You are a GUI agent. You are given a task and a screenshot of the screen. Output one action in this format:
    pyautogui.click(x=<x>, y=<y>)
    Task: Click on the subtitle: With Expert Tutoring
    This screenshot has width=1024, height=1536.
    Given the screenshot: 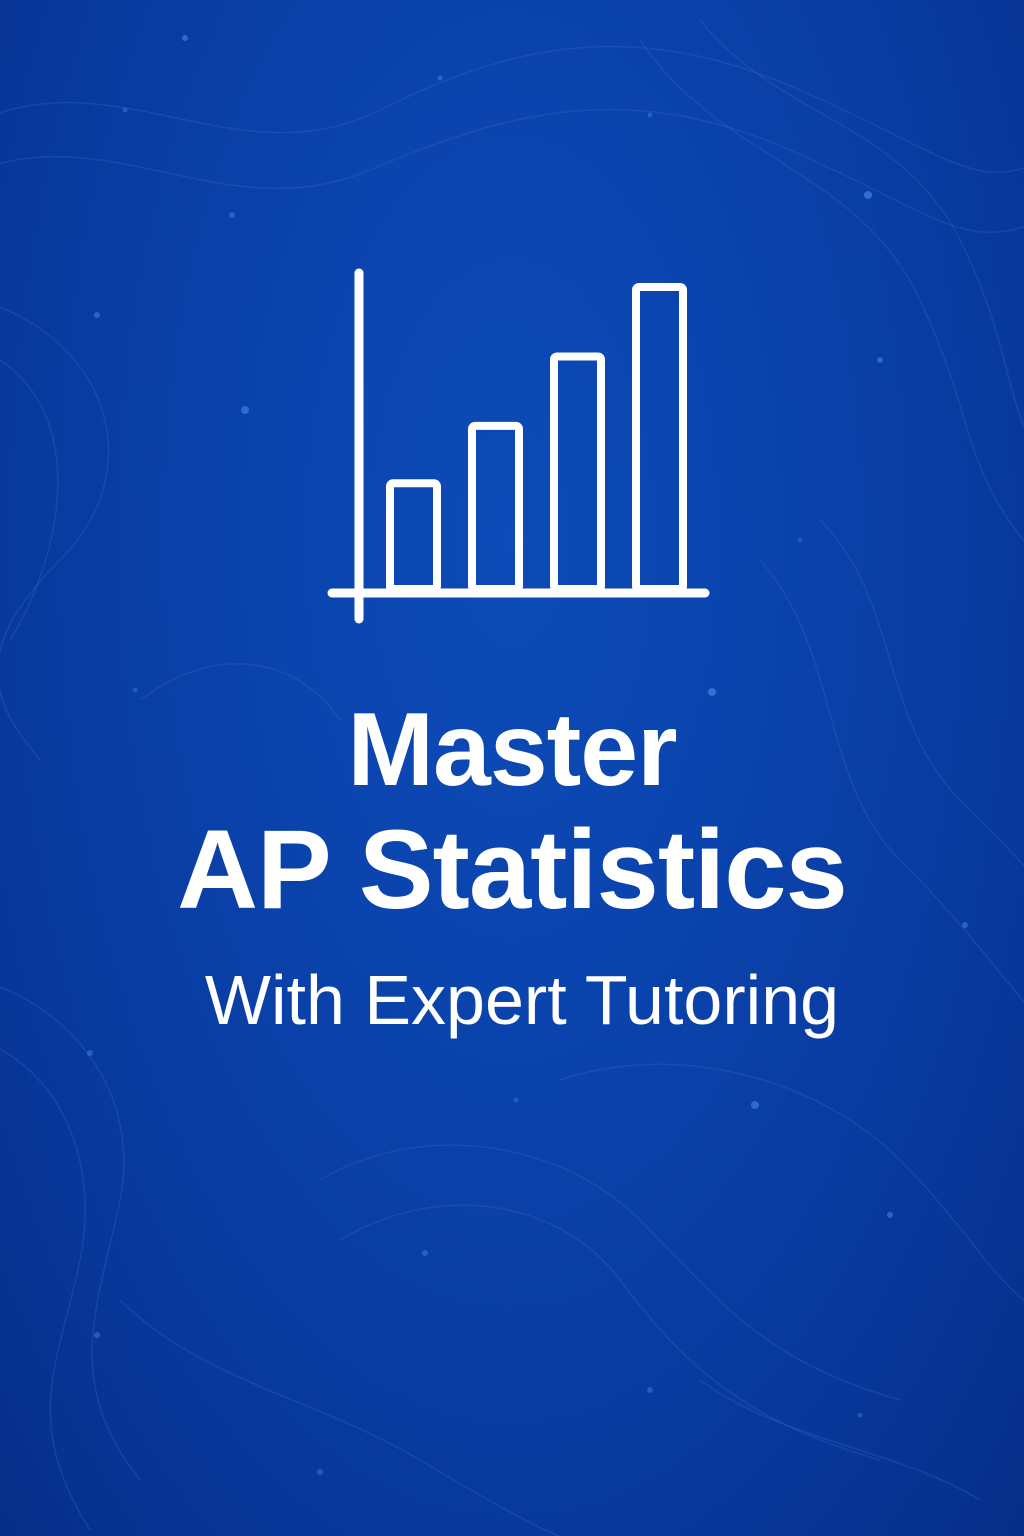 What is the action you would take?
    pyautogui.click(x=522, y=1000)
    